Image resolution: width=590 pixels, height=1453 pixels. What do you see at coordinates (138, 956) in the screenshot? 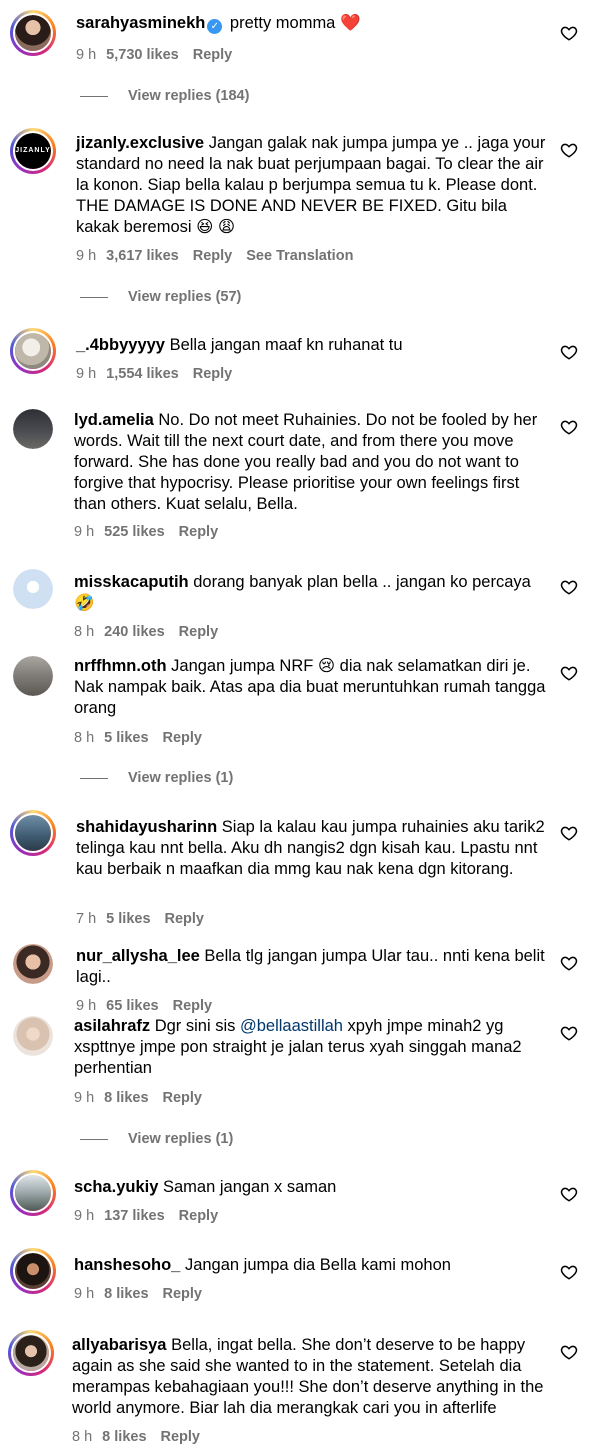
I see `username: nur_allysha_lee` at bounding box center [138, 956].